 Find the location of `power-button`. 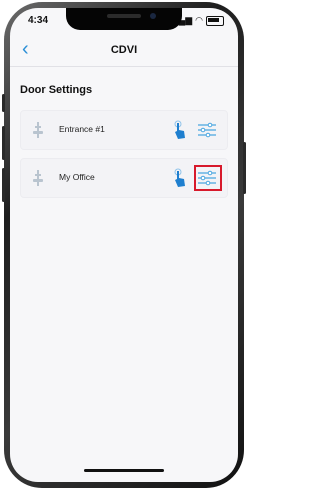

power-button is located at coordinates (244, 168).